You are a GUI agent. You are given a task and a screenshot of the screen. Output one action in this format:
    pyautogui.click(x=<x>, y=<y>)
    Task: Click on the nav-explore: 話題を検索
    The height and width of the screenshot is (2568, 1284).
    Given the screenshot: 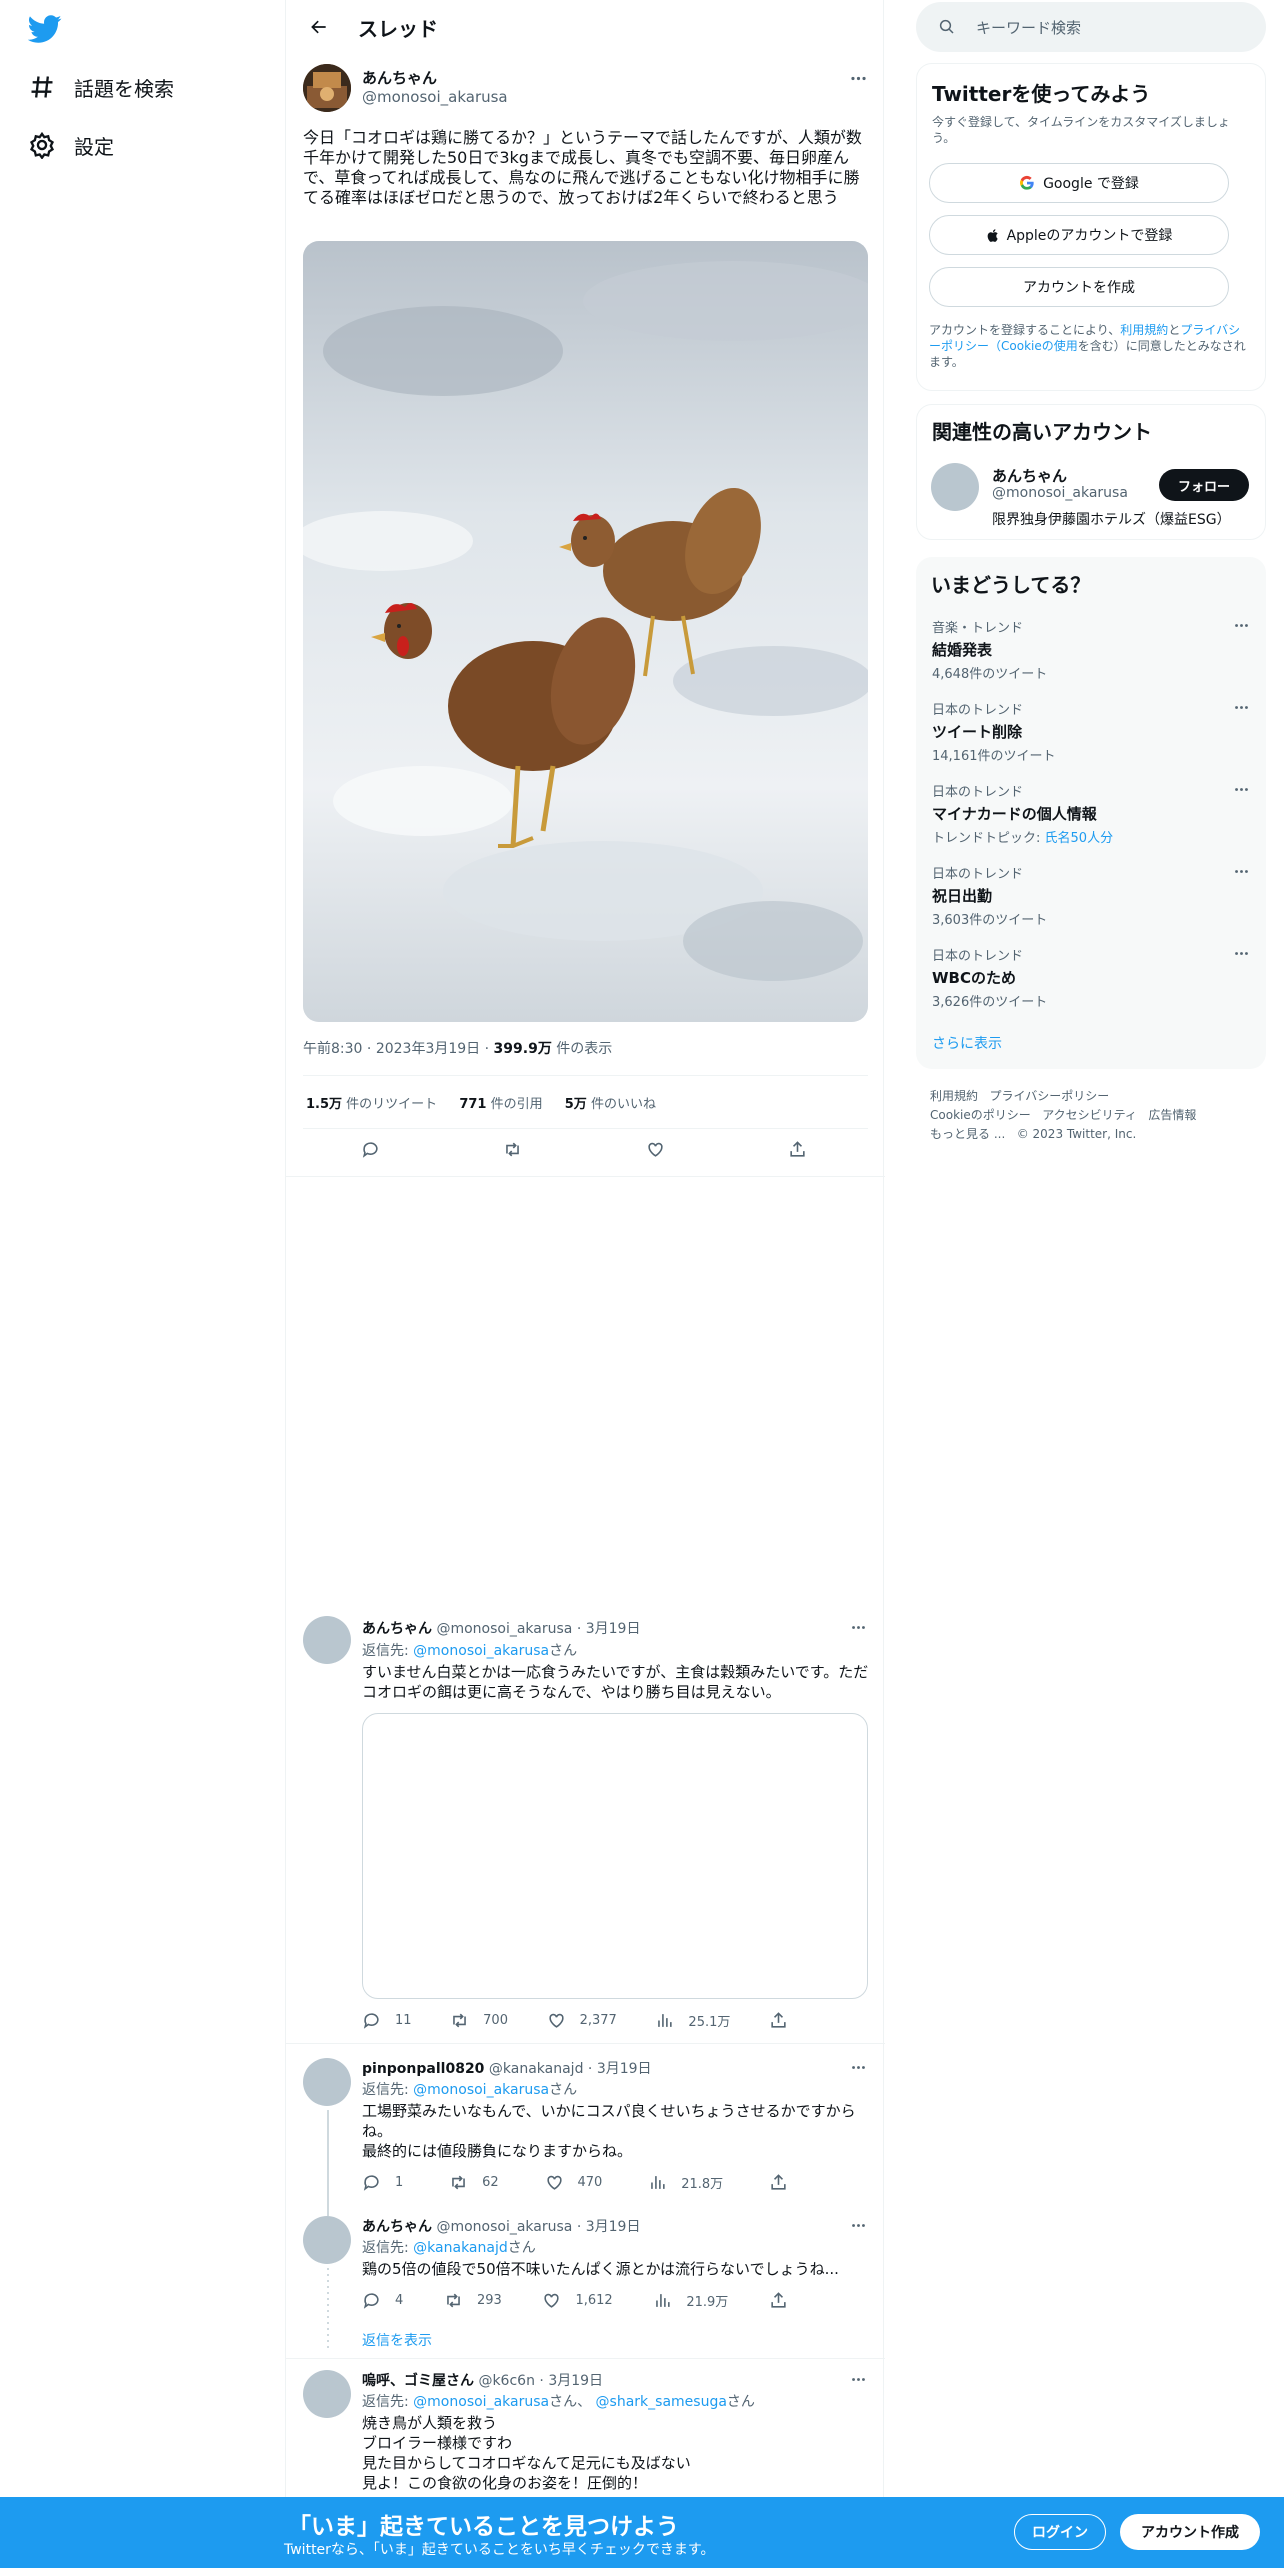 What is the action you would take?
    pyautogui.click(x=101, y=87)
    